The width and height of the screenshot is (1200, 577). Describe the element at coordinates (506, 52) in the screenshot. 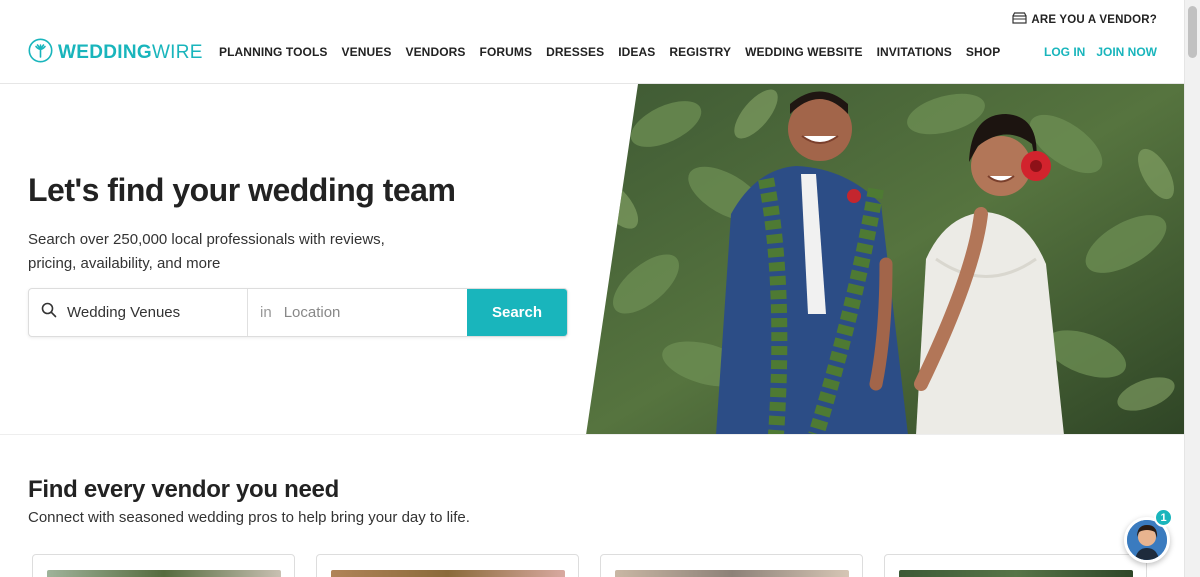

I see `nav-forums: FORUMS` at that location.